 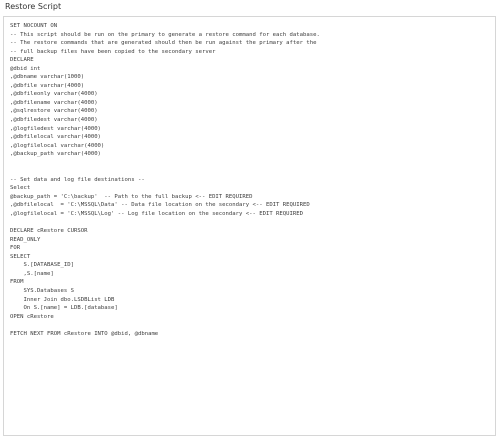 What do you see at coordinates (55, 137) in the screenshot?
I see `code-line: ,@dbfilelocal varchar(4000)` at bounding box center [55, 137].